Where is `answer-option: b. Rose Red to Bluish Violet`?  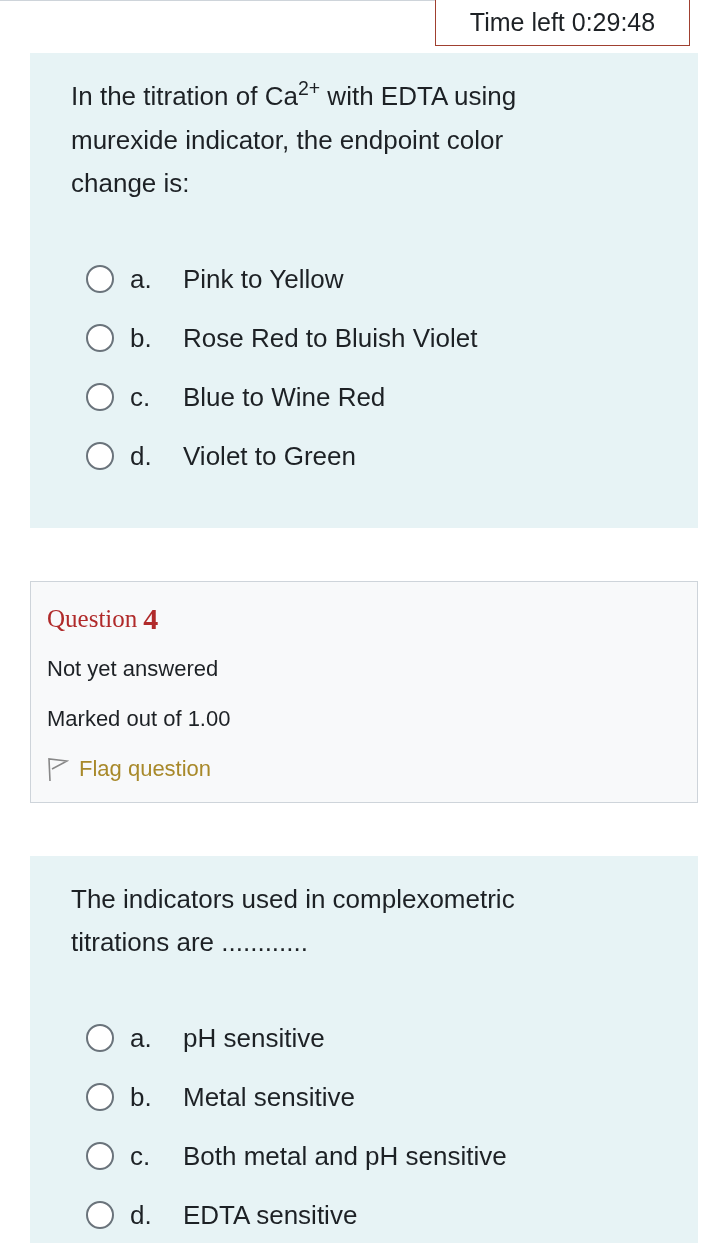 answer-option: b. Rose Red to Bluish Violet is located at coordinates (364, 338).